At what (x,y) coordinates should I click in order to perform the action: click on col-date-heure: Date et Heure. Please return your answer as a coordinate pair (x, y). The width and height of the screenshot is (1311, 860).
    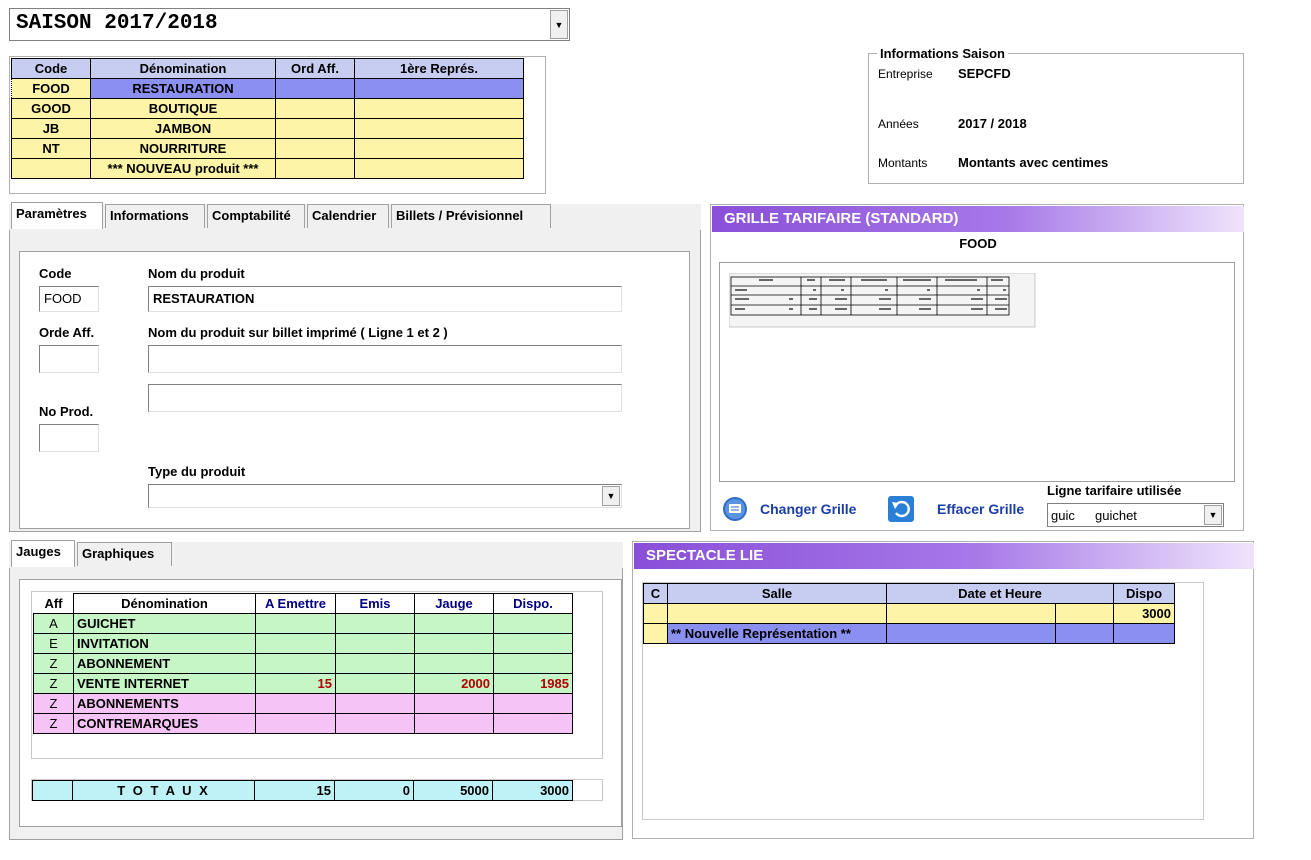
    Looking at the image, I should click on (1000, 593).